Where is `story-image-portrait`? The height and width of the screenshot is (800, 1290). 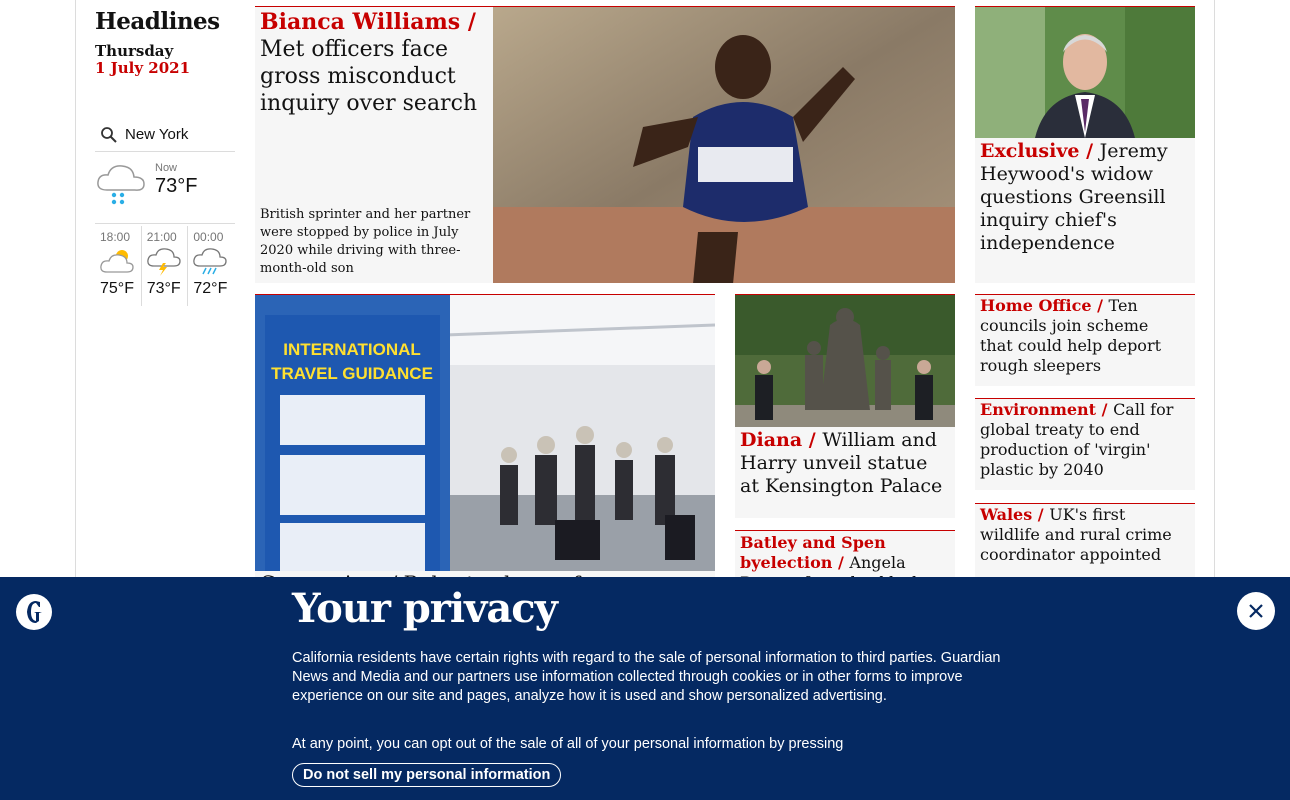
story-image-portrait is located at coordinates (1085, 72).